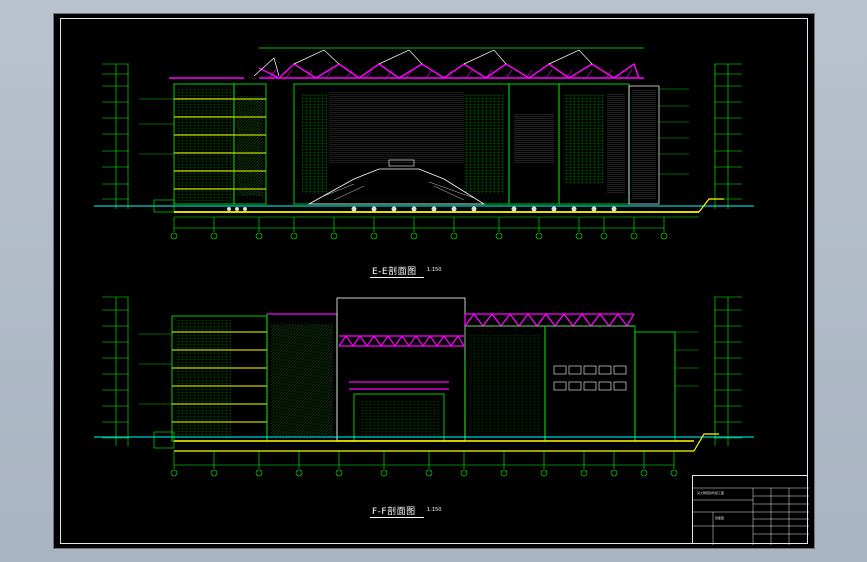 The image size is (867, 562). What do you see at coordinates (397, 517) in the screenshot?
I see `f-f-title-underline` at bounding box center [397, 517].